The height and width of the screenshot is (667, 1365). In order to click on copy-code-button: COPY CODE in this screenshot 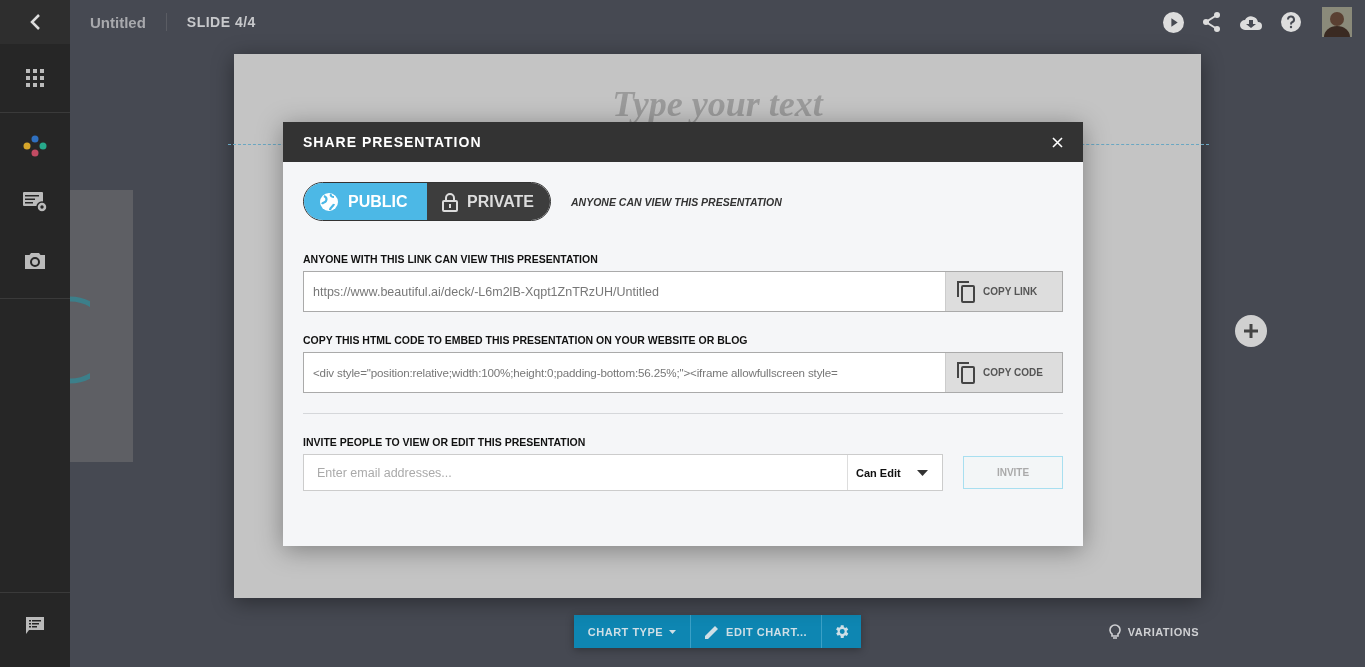, I will do `click(1003, 372)`.